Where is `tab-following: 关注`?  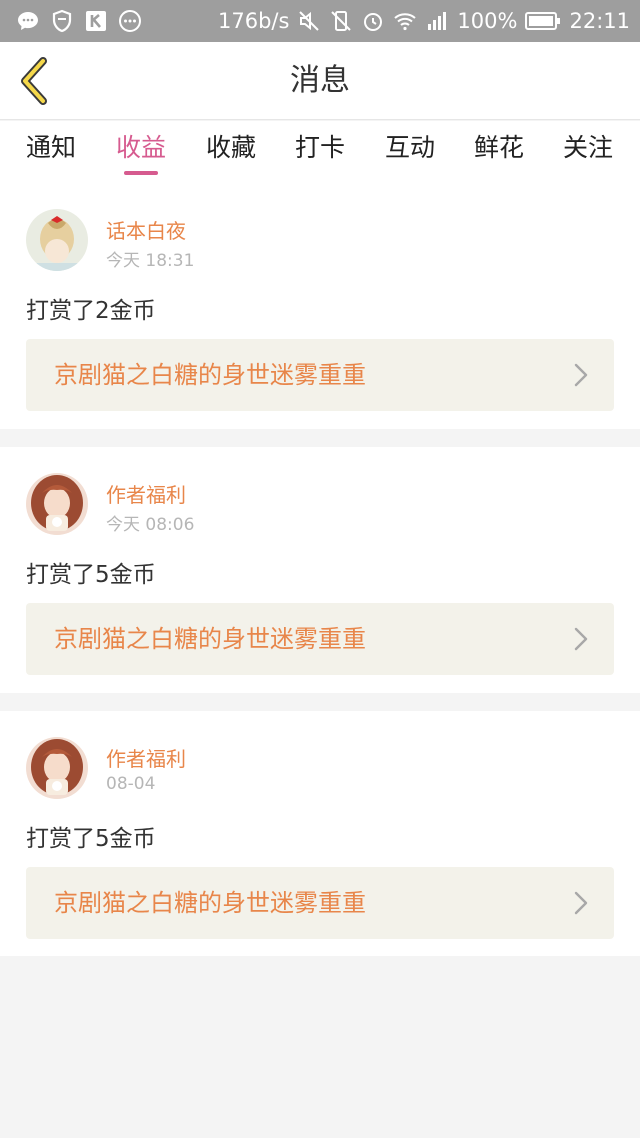 tab-following: 关注 is located at coordinates (588, 151).